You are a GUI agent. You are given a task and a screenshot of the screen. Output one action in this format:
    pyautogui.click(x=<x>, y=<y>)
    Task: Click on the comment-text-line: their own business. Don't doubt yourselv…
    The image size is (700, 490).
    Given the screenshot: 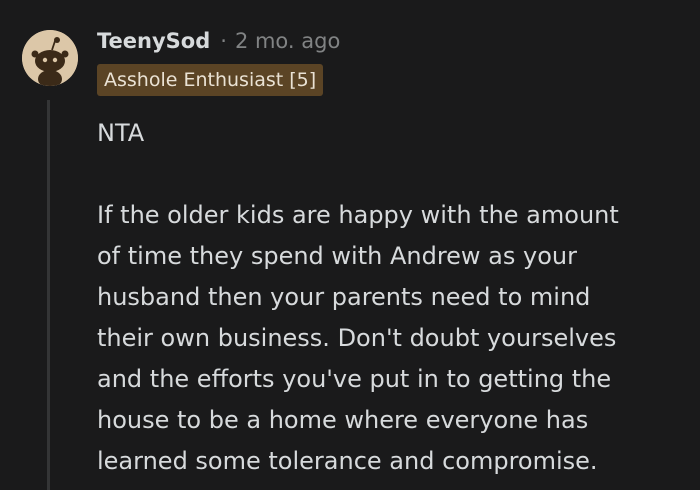 What is the action you would take?
    pyautogui.click(x=357, y=338)
    